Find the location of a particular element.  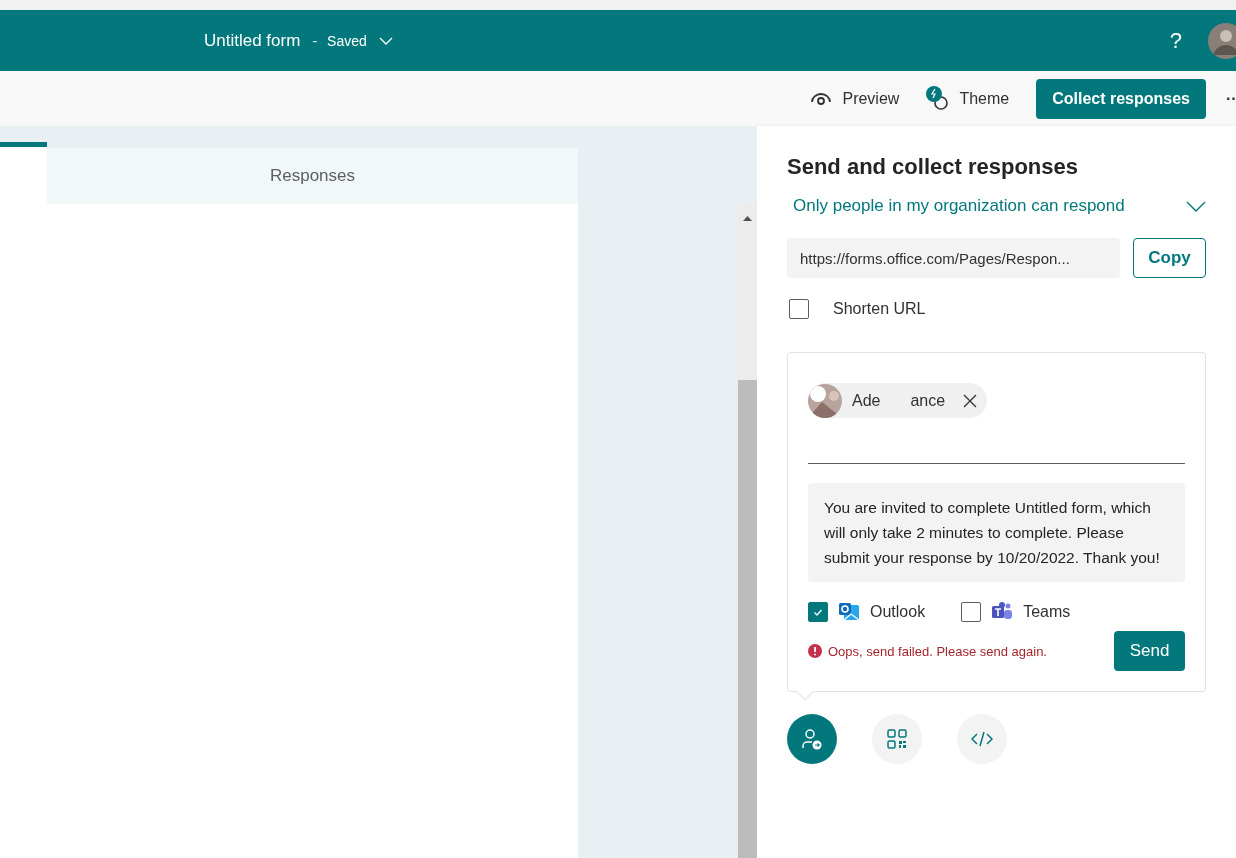

copy-button: Copy is located at coordinates (1169, 258).